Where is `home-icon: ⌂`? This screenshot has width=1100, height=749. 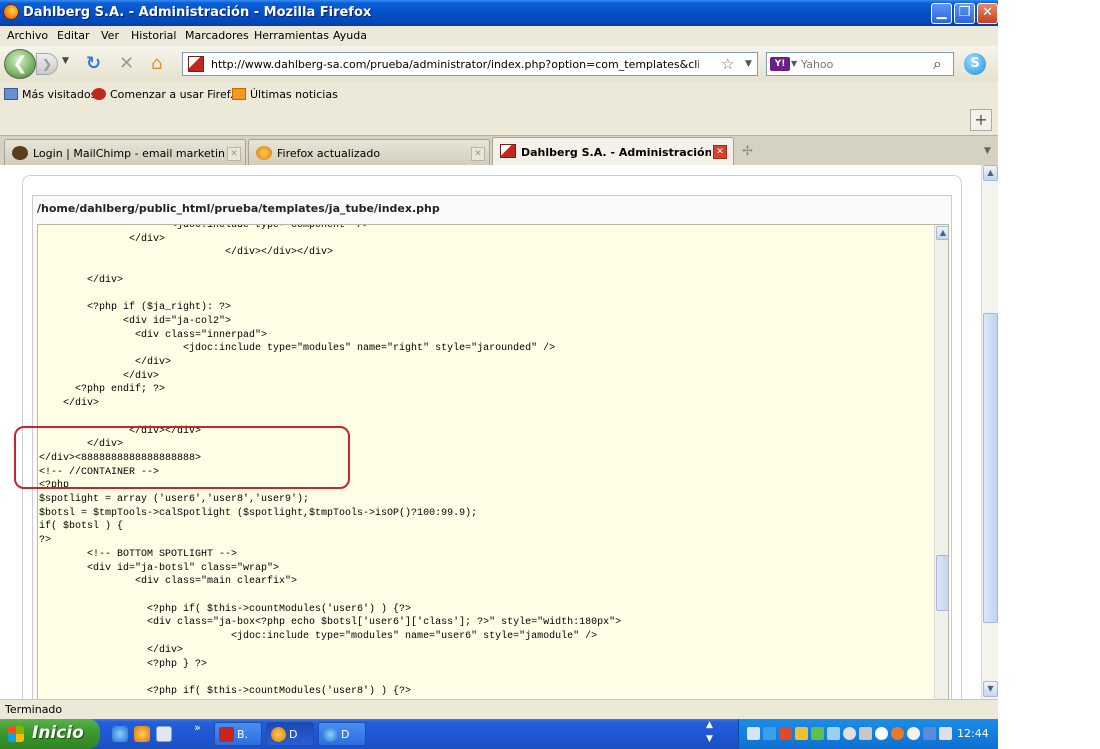 home-icon: ⌂ is located at coordinates (156, 64).